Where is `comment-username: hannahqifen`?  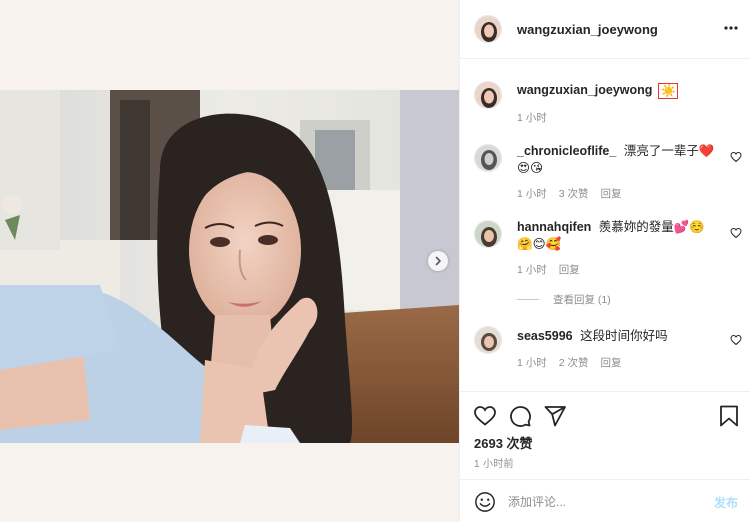 comment-username: hannahqifen is located at coordinates (554, 227).